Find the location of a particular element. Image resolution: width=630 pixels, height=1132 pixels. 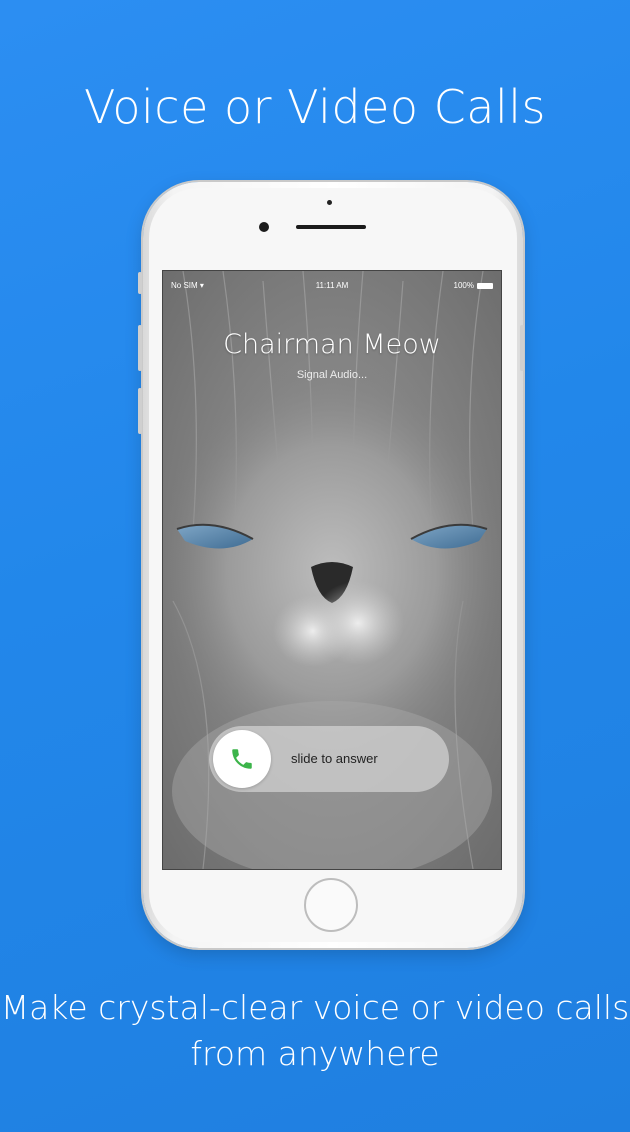

phone-icon is located at coordinates (242, 759).